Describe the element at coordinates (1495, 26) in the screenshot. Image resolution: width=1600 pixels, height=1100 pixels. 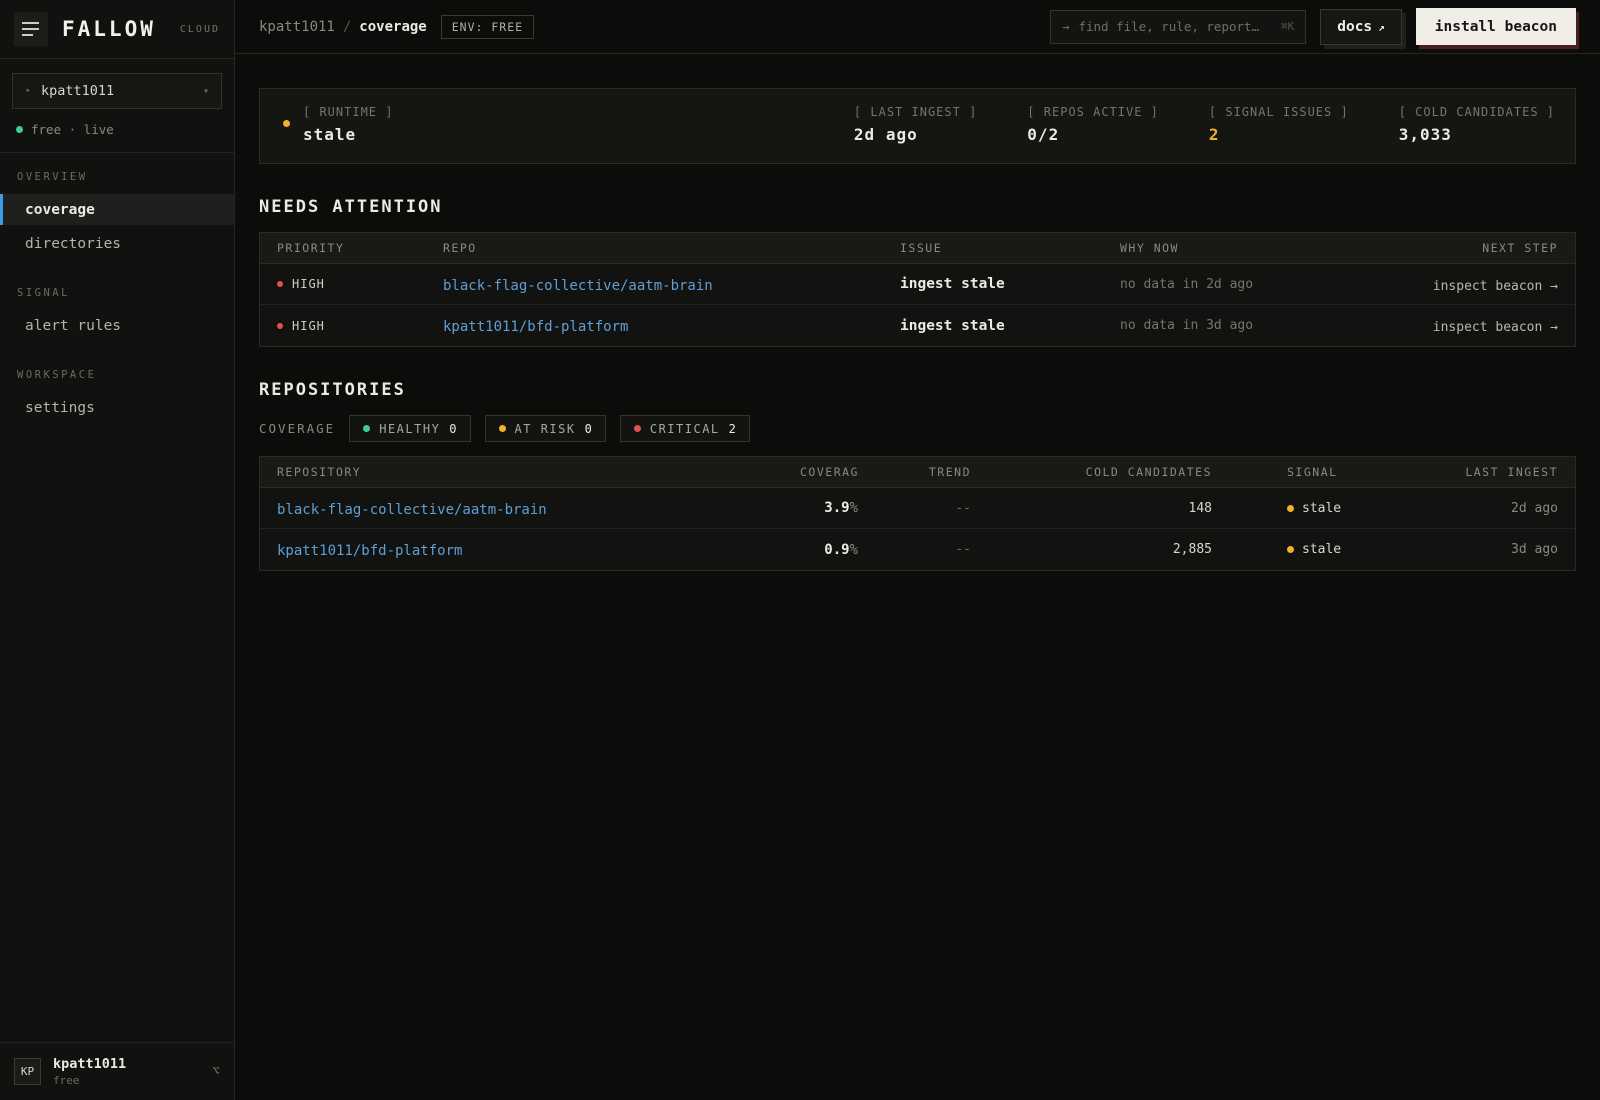
I see `install-beacon-button: install beacon` at that location.